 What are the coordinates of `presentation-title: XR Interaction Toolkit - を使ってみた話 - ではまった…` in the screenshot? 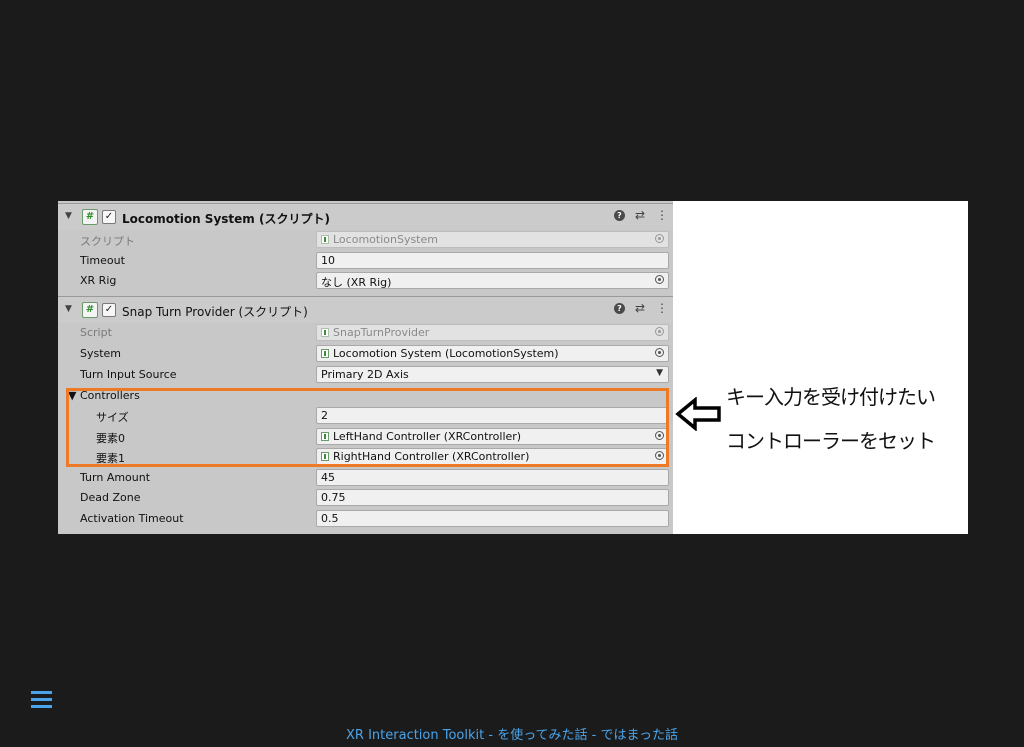 It's located at (512, 735).